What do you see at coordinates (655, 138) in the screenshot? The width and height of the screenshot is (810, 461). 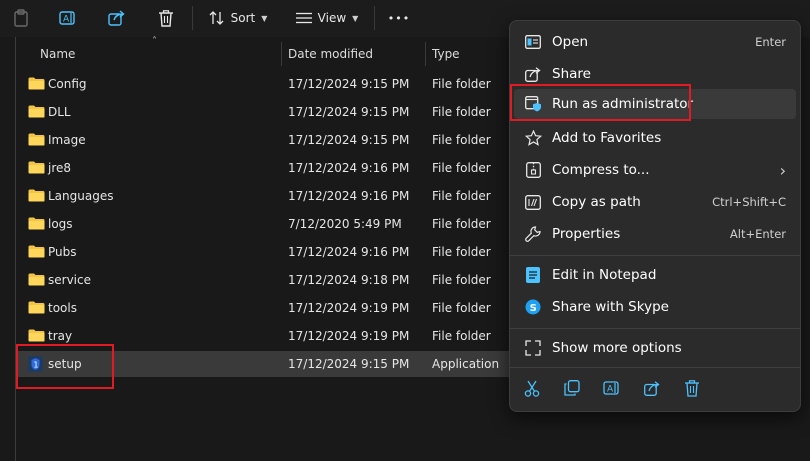 I see `menu-item-add-to-favorites: Add to Favorites` at bounding box center [655, 138].